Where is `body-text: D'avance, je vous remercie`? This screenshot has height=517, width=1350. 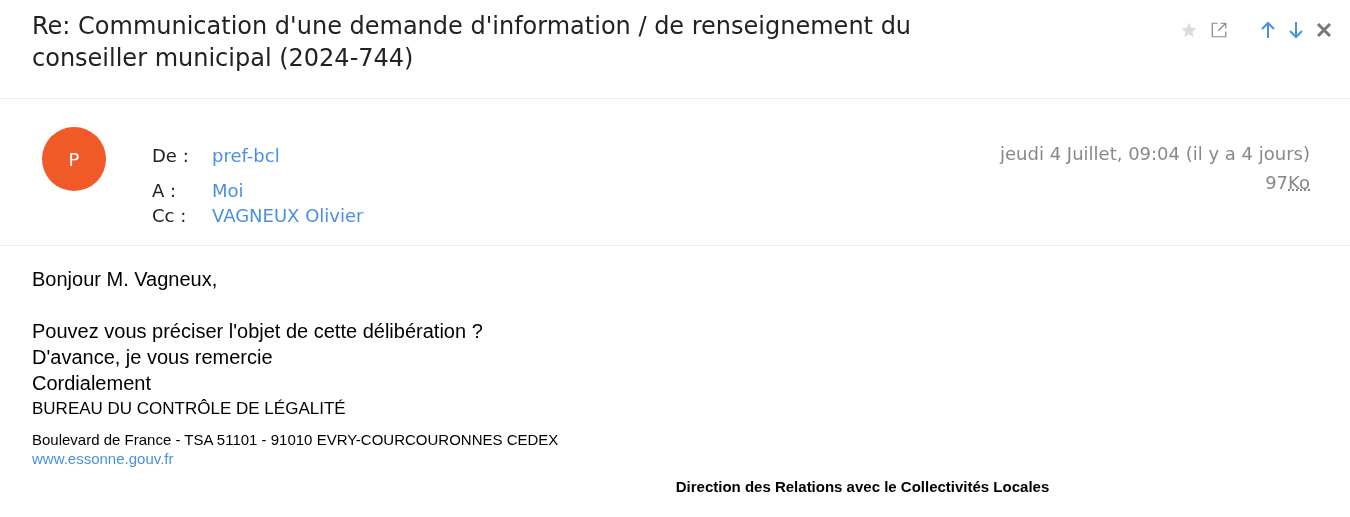
body-text: D'avance, je vous remercie is located at coordinates (153, 357).